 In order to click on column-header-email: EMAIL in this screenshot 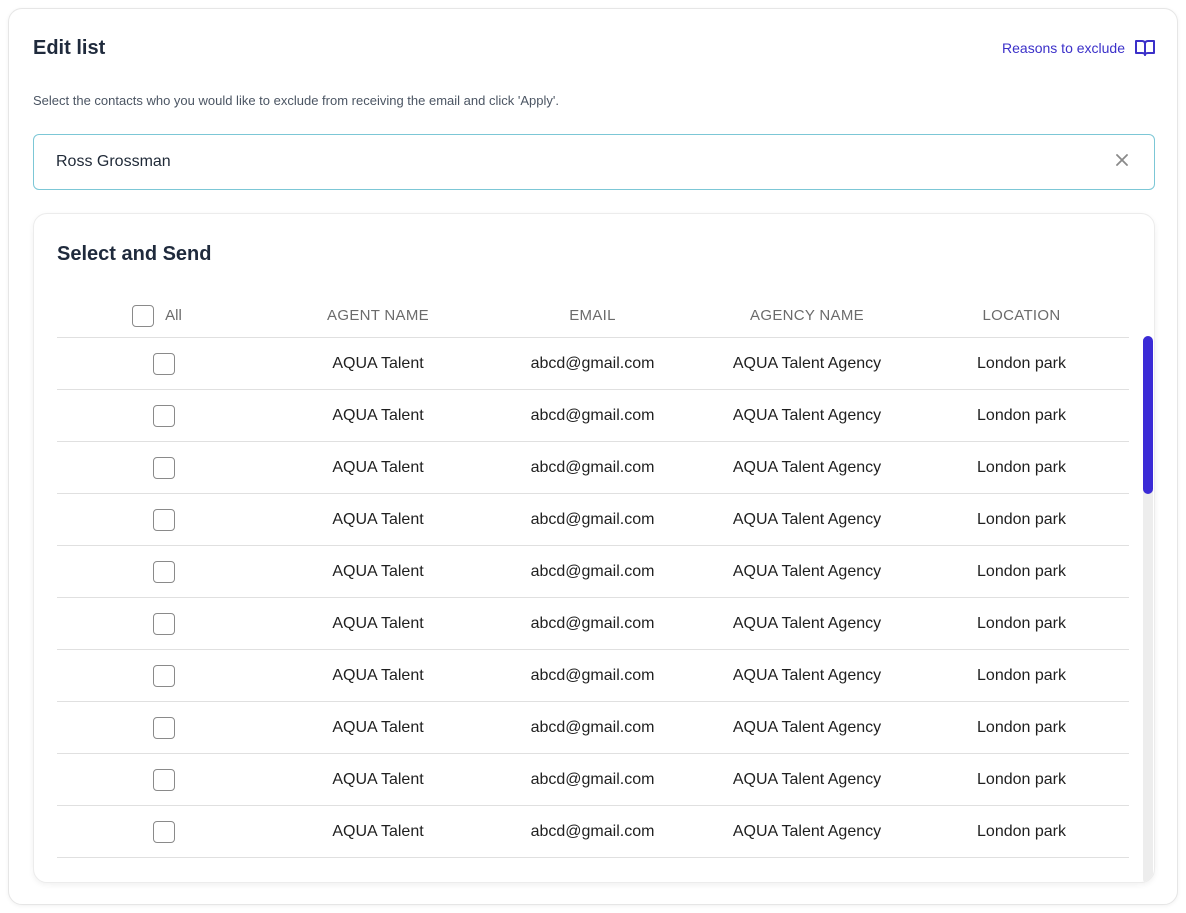, I will do `click(592, 315)`.